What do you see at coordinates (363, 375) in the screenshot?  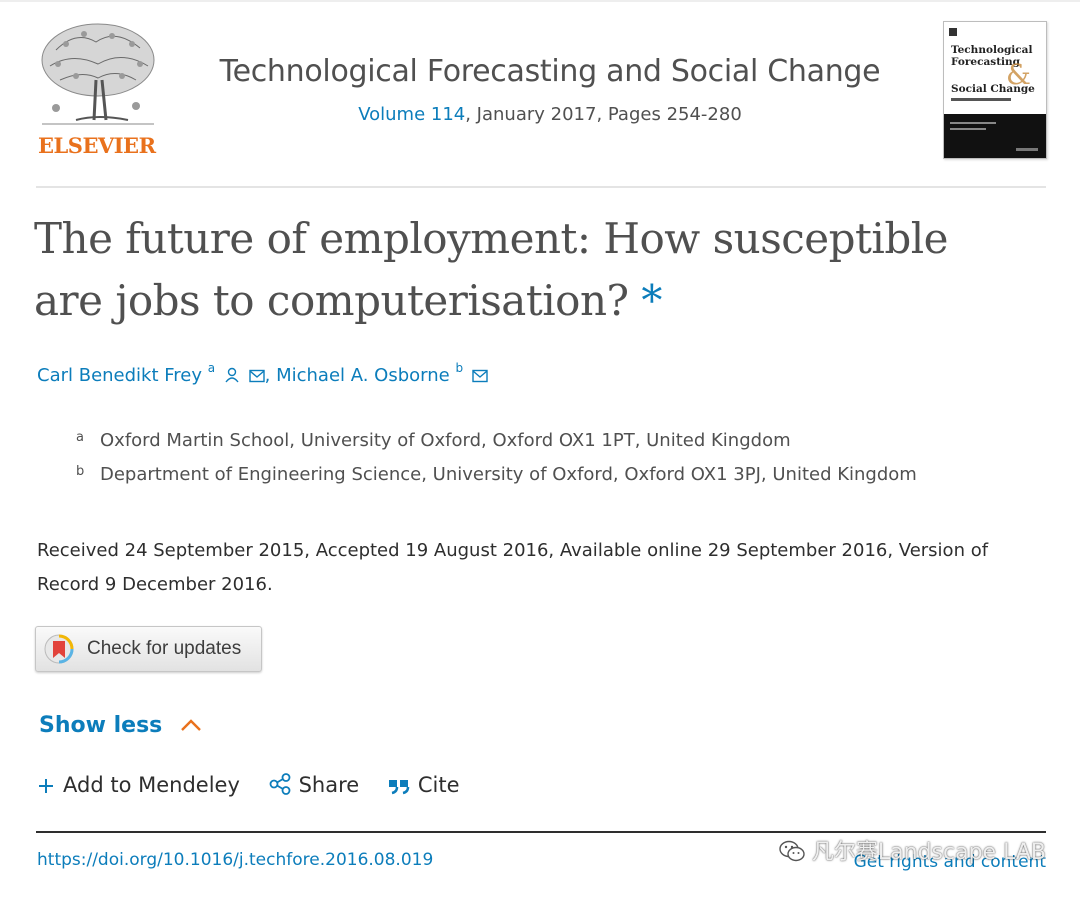 I see `author-name: Michael A. Osborne` at bounding box center [363, 375].